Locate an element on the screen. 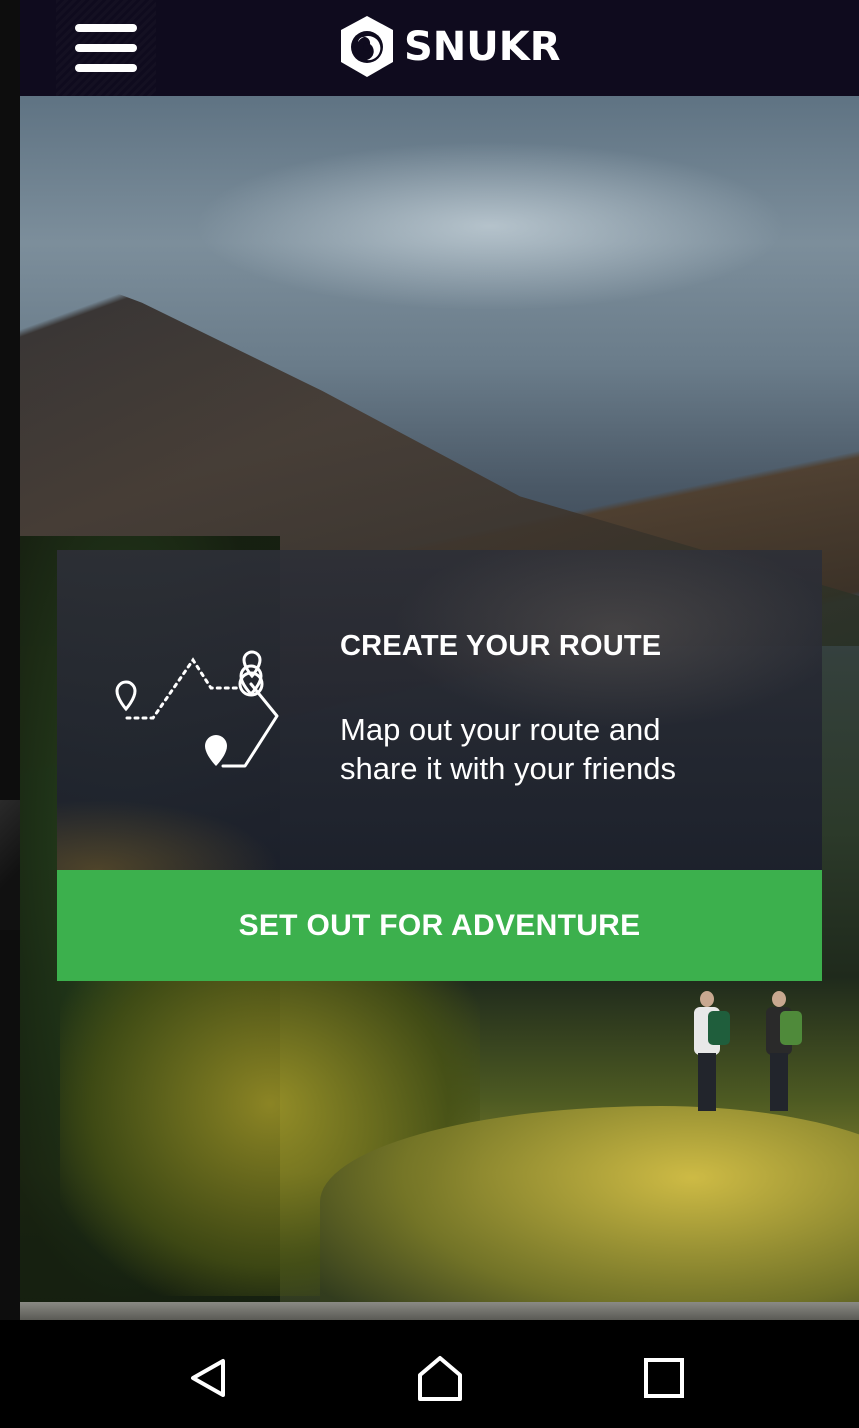 The height and width of the screenshot is (1428, 859). set-out-for-adventure-button: SET OUT FOR ADVENTURE is located at coordinates (439, 925).